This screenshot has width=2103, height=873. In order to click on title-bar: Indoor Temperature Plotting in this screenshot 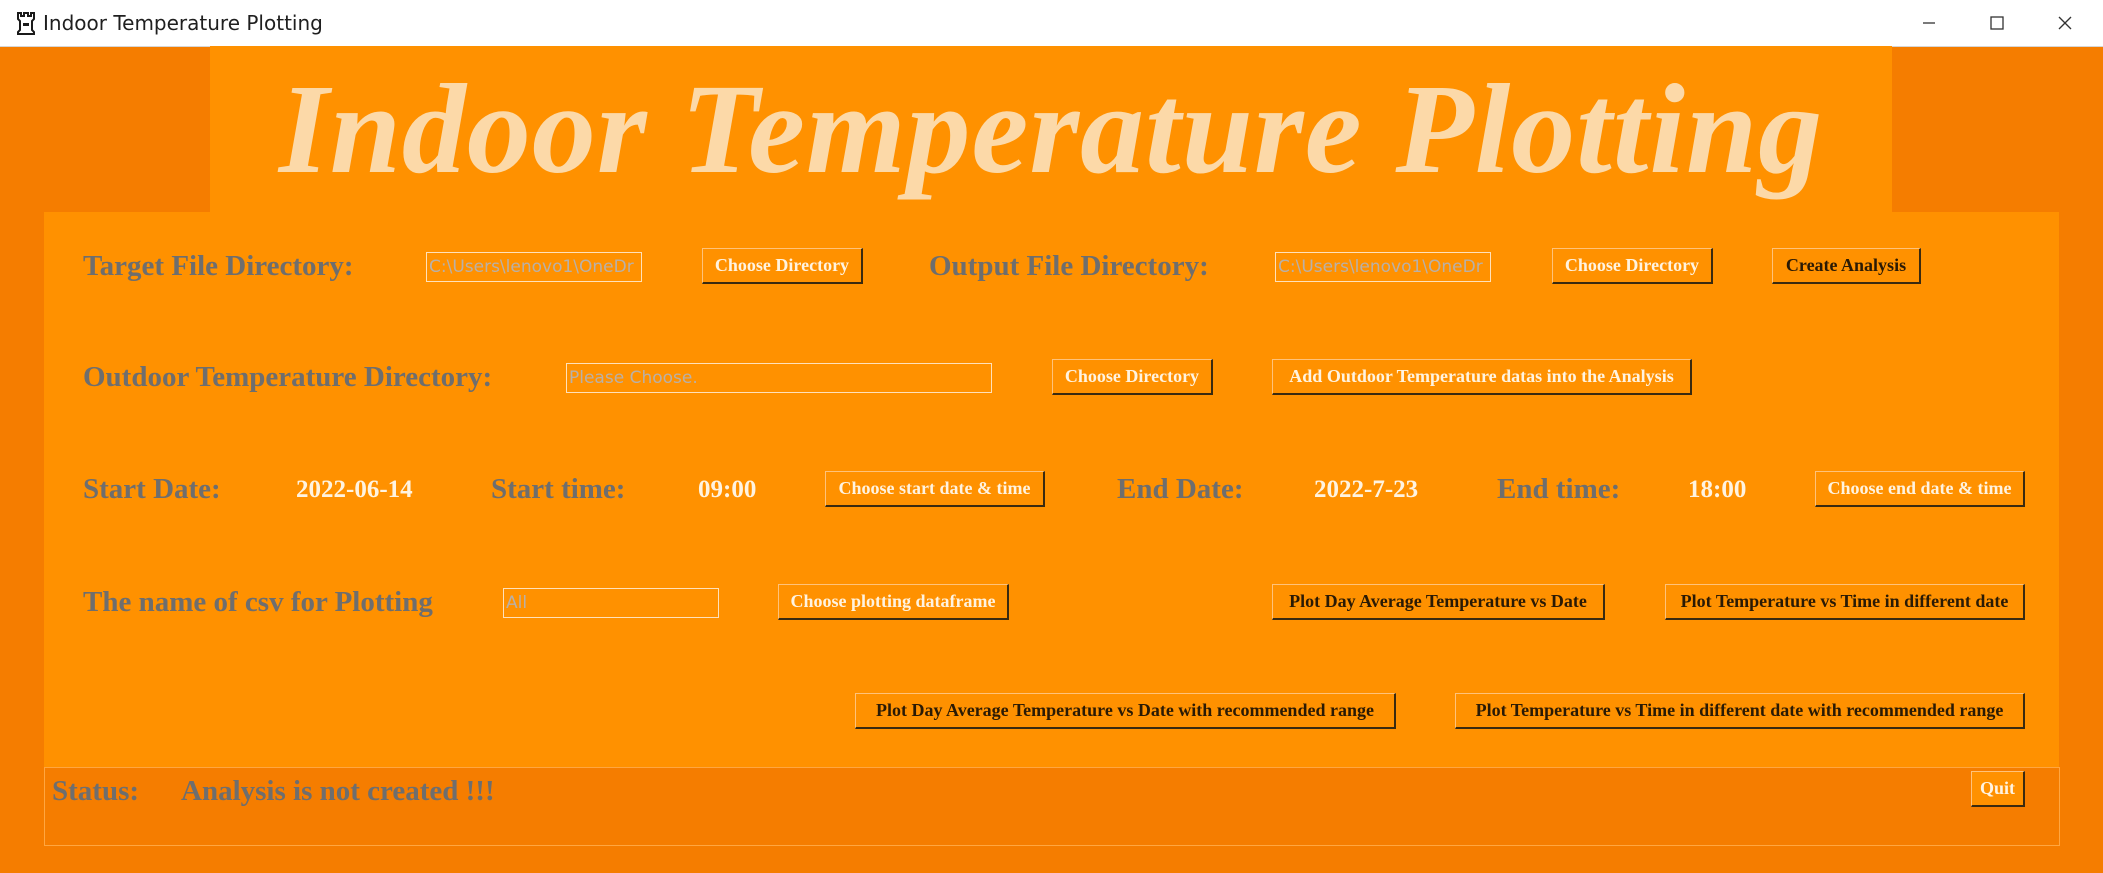, I will do `click(1051, 23)`.